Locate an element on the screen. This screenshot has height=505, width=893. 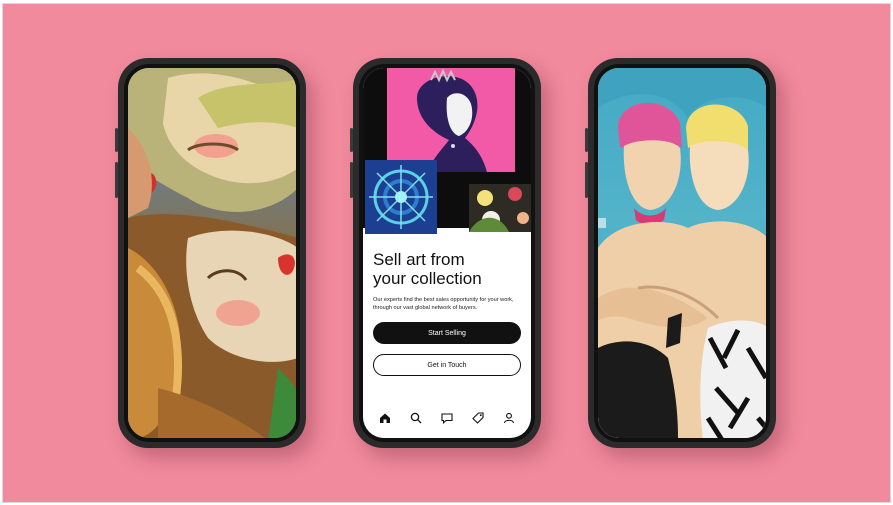
tab-bar is located at coordinates (447, 418).